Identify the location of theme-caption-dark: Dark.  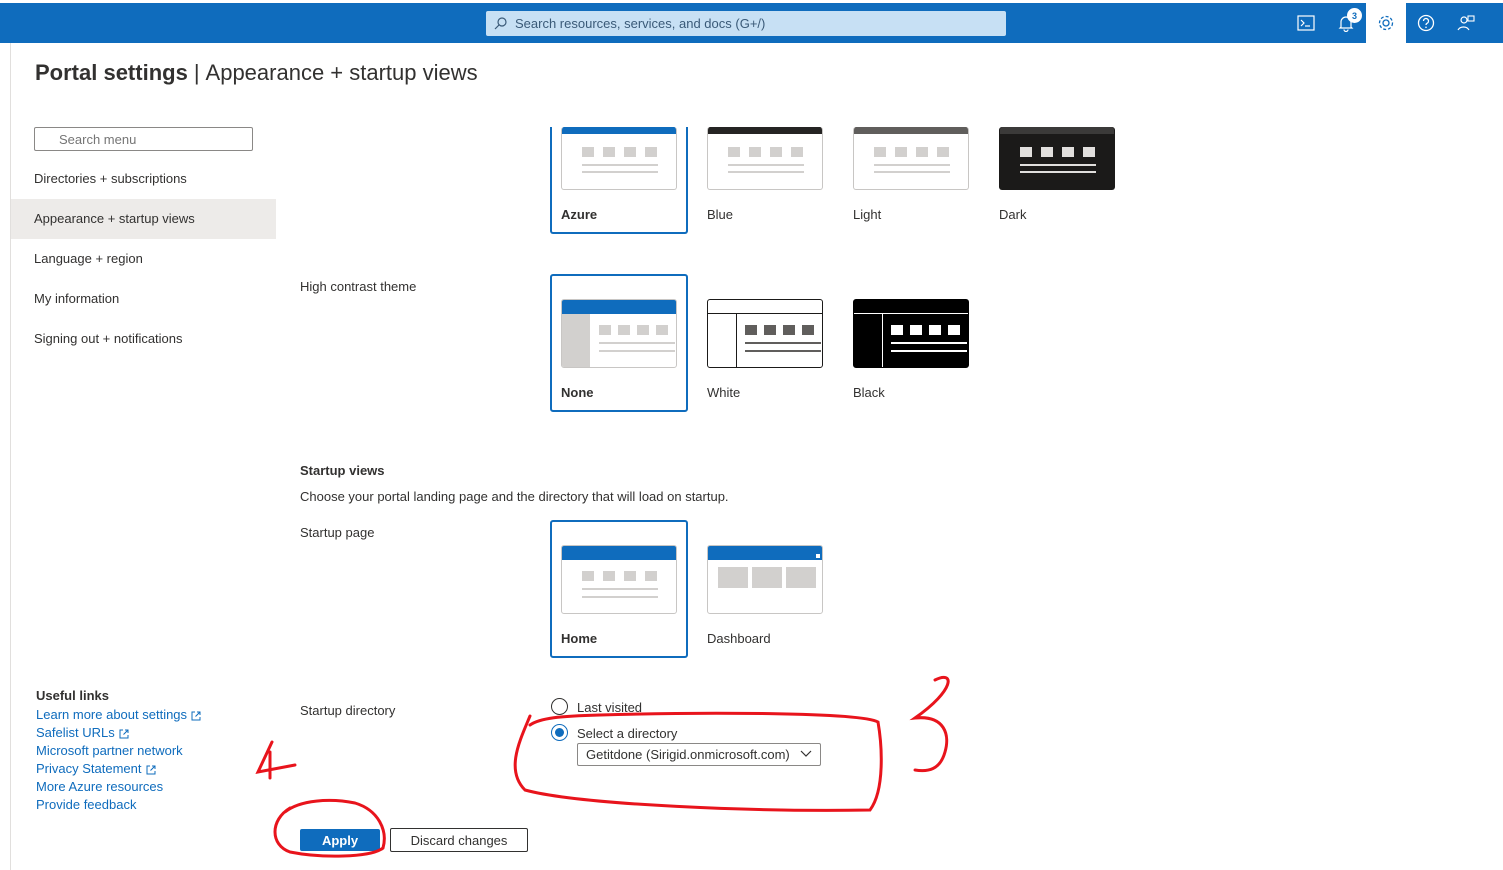
(1013, 214).